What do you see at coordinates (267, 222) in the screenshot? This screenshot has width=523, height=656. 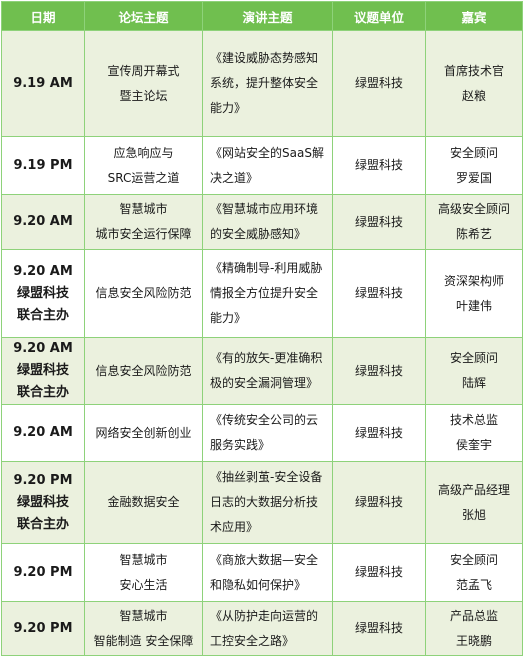 I see `talk-cell: 《智慧城市应用环境 的安全威胁感知》` at bounding box center [267, 222].